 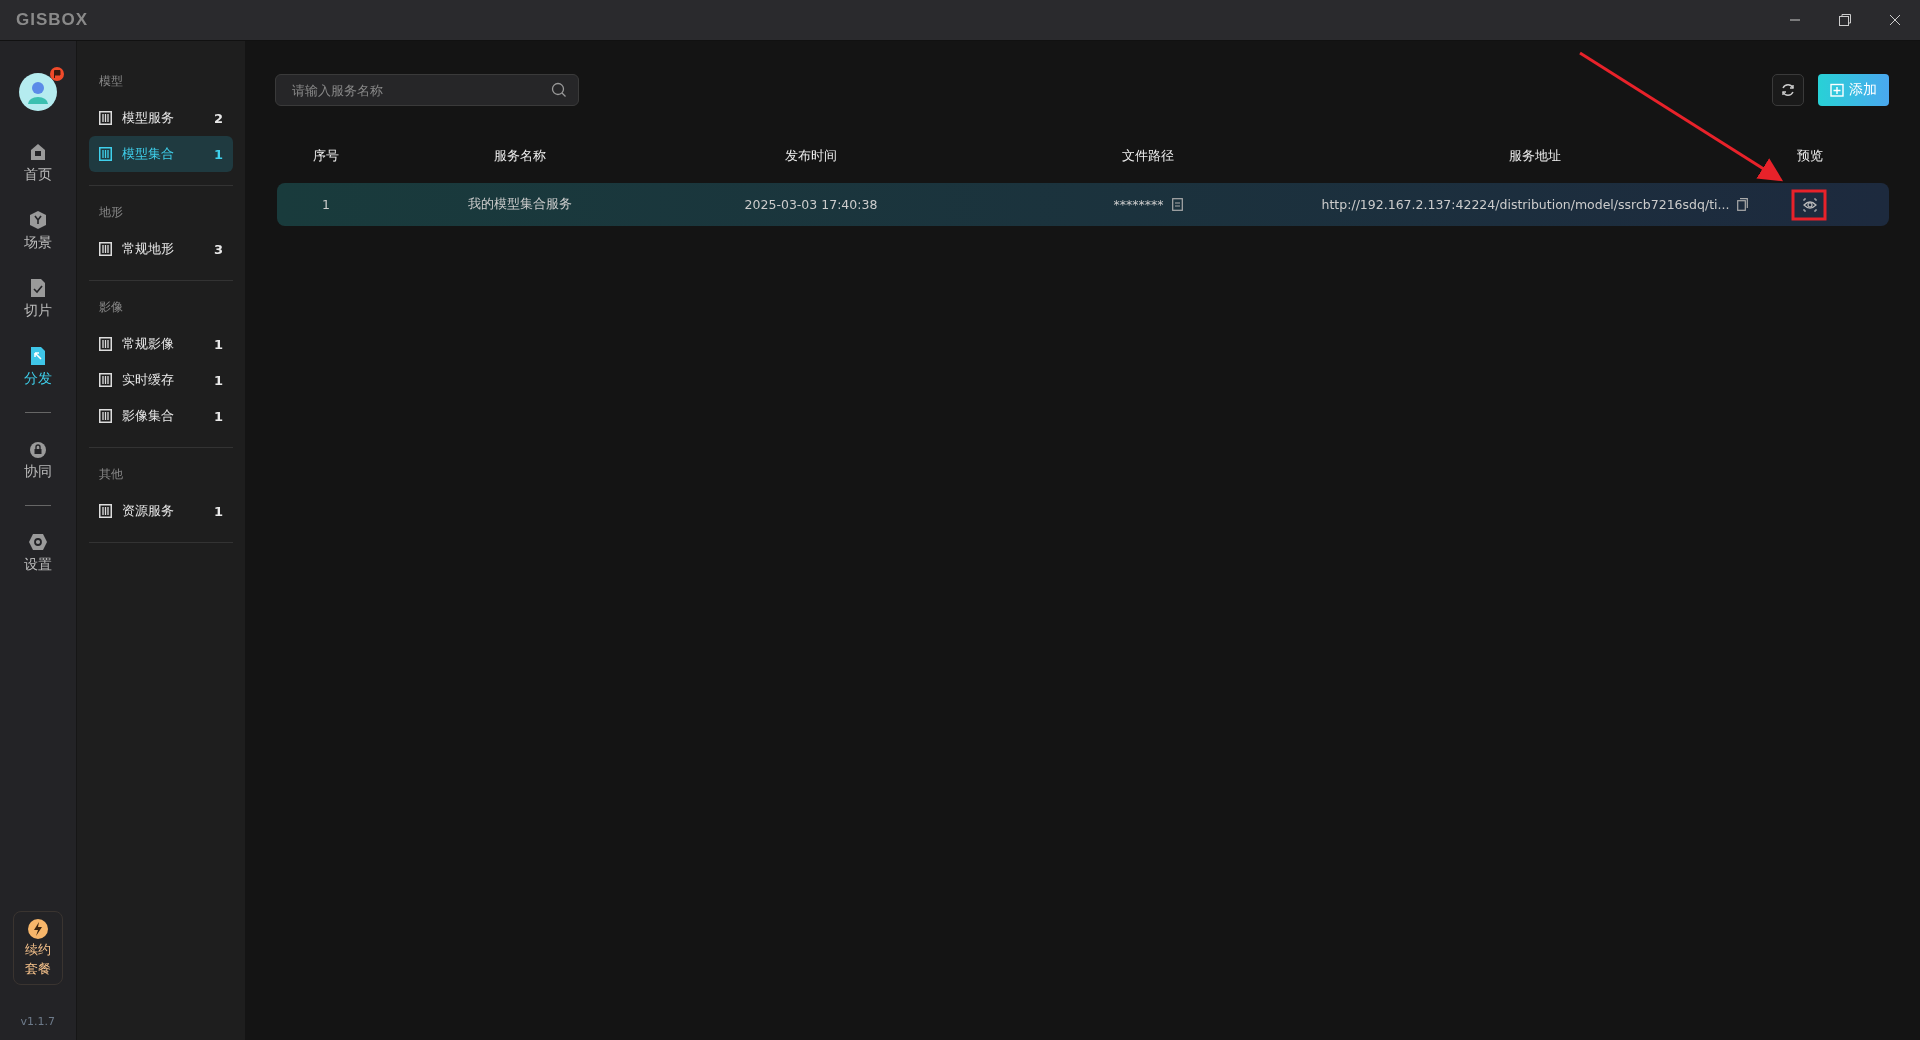 I want to click on avatar, so click(x=37, y=92).